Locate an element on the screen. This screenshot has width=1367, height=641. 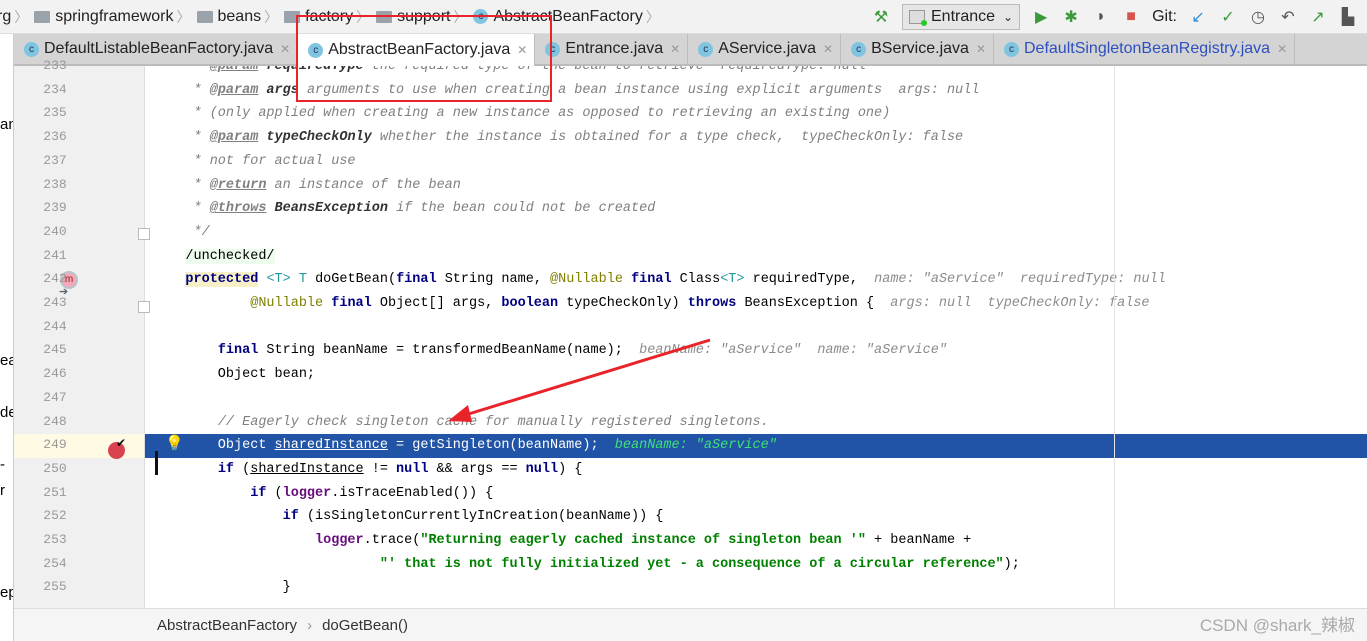
code-token: requiredType, is located at coordinates (809, 280).